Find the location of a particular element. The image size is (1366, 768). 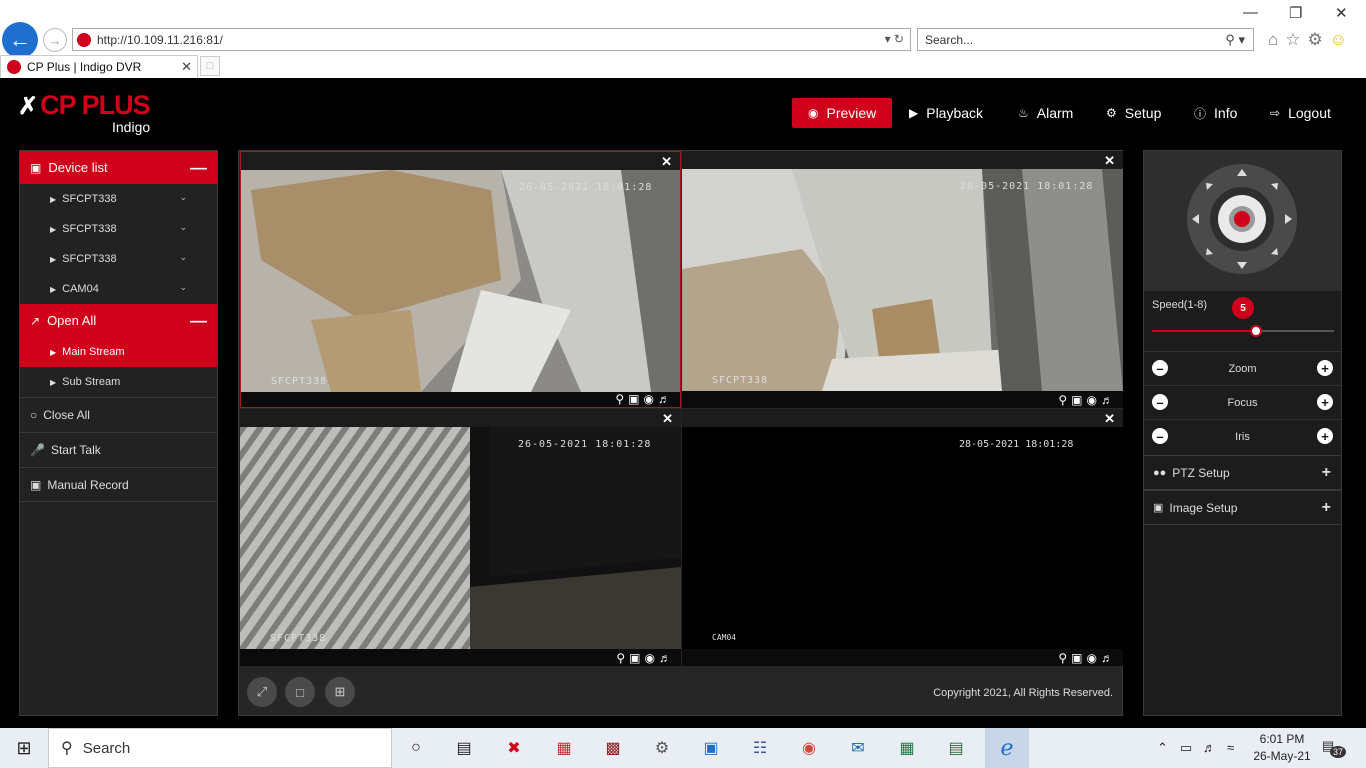

cp-plus-app-icon: ✖ is located at coordinates (514, 748).